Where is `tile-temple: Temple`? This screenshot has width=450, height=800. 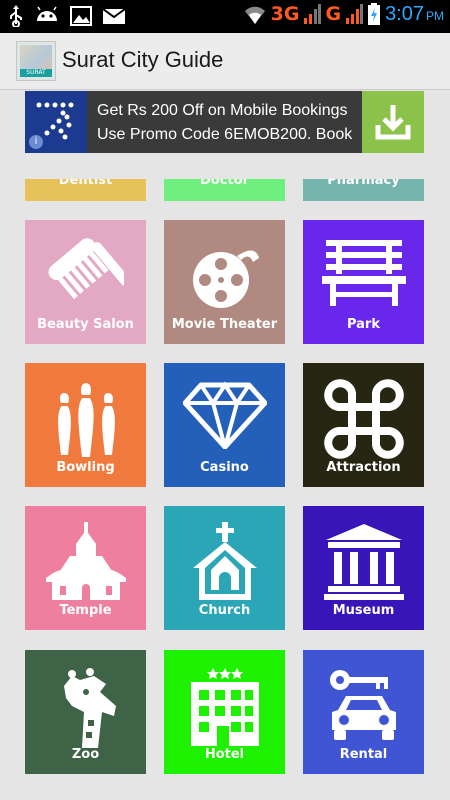 tile-temple: Temple is located at coordinates (85, 568).